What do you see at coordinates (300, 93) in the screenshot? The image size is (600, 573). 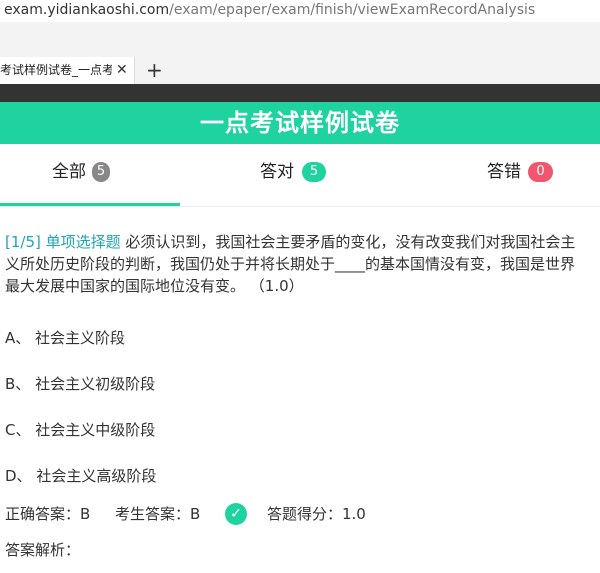 I see `page-top-bar` at bounding box center [300, 93].